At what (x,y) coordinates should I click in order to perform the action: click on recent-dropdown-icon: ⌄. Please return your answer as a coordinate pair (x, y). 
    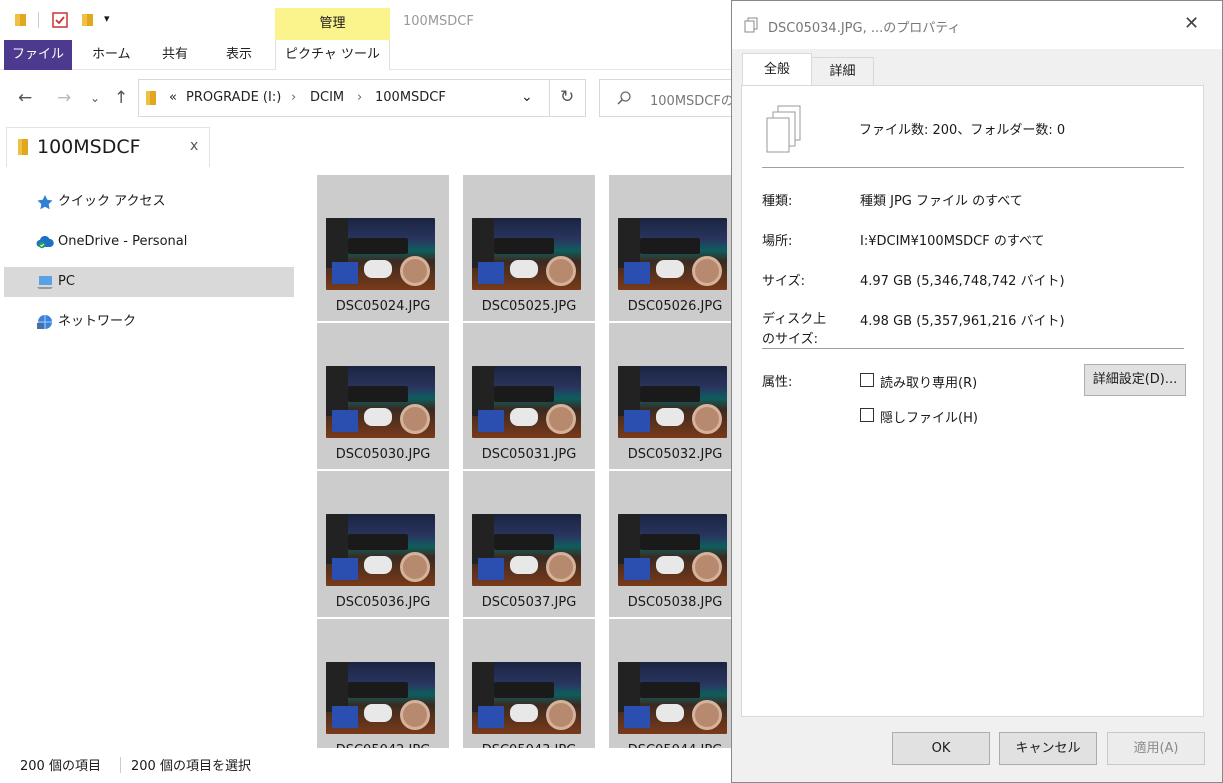
    Looking at the image, I should click on (95, 98).